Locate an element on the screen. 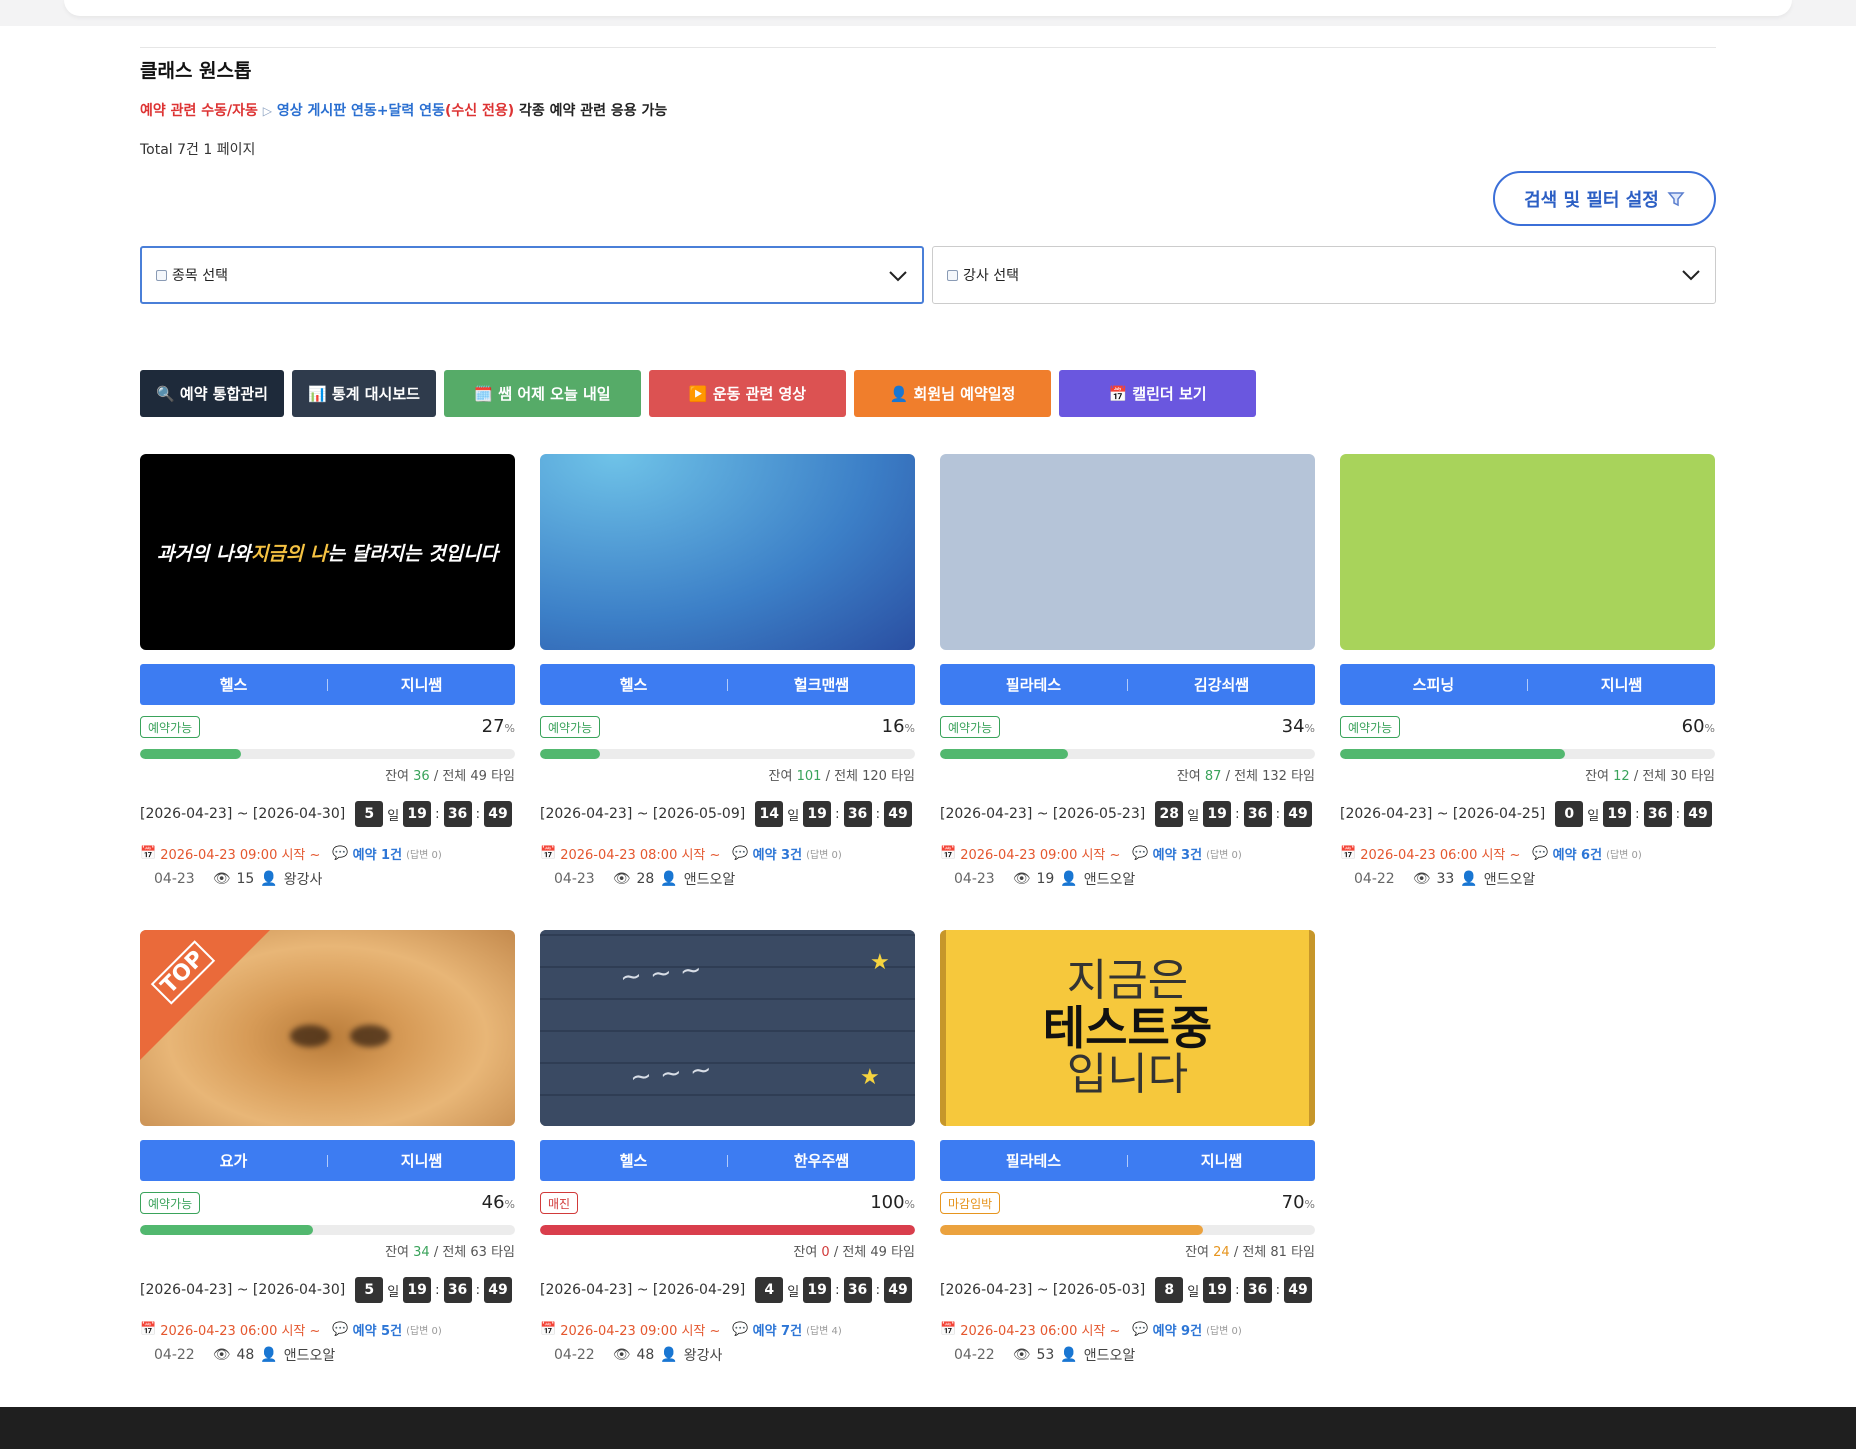 The image size is (1856, 1449). percent-value: 60 is located at coordinates (1693, 726).